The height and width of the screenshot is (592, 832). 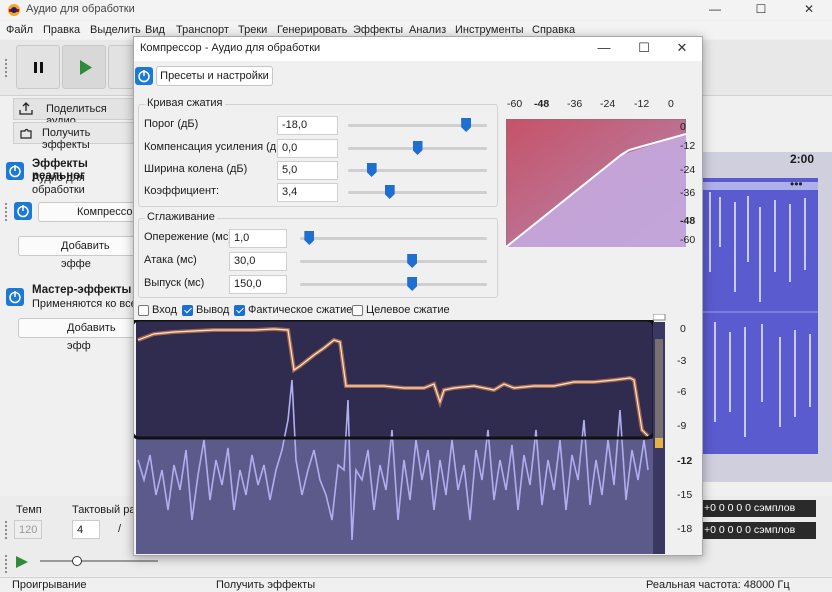 I want to click on curve-param-label: Ширина колена (дБ), so click(x=196, y=169).